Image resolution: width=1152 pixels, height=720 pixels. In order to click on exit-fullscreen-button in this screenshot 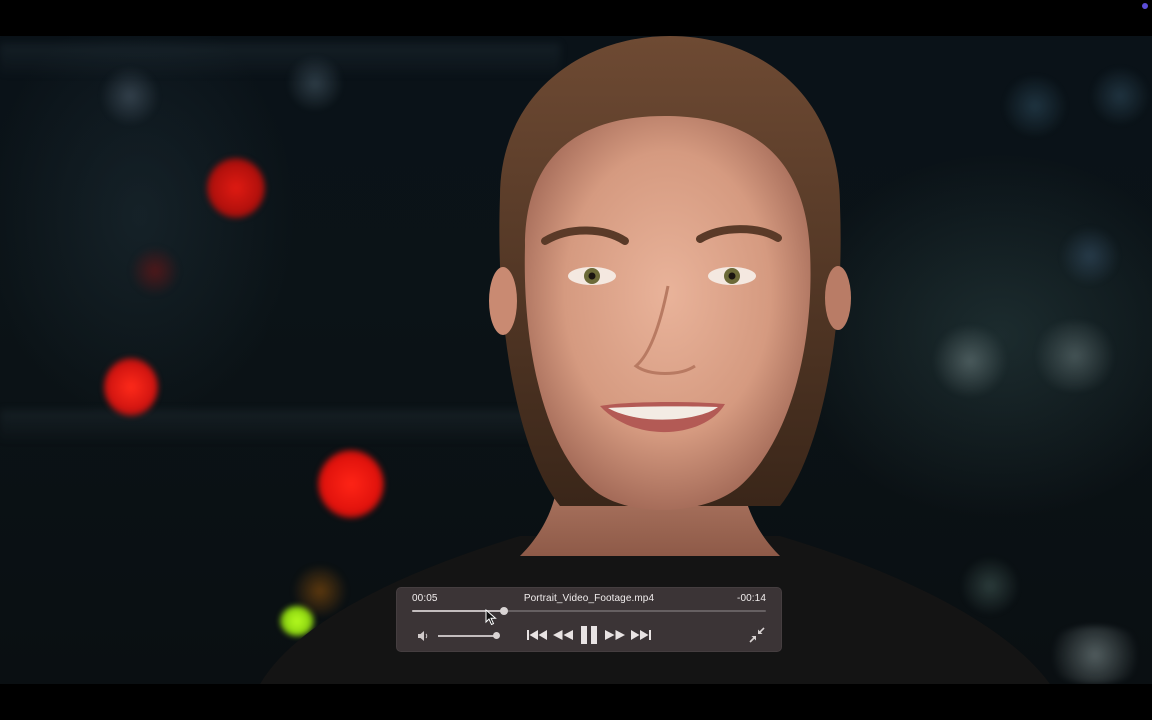, I will do `click(757, 635)`.